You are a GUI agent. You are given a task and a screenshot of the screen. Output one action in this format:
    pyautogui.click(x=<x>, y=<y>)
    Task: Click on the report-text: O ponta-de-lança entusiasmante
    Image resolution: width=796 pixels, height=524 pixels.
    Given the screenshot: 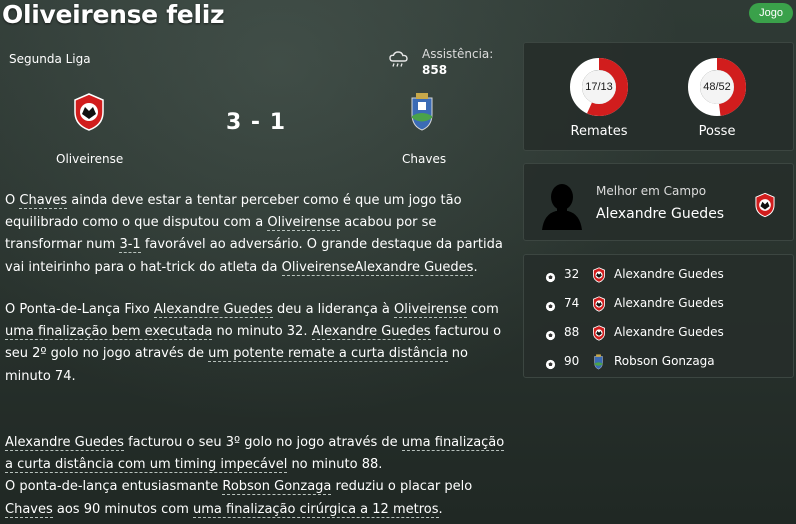 What is the action you would take?
    pyautogui.click(x=114, y=487)
    